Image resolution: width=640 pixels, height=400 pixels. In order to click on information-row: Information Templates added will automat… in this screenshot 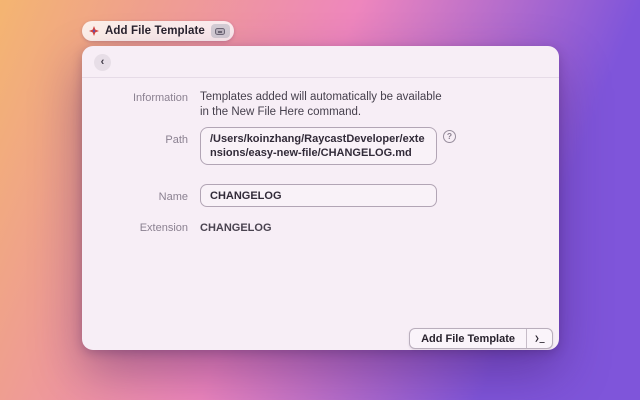, I will do `click(320, 105)`.